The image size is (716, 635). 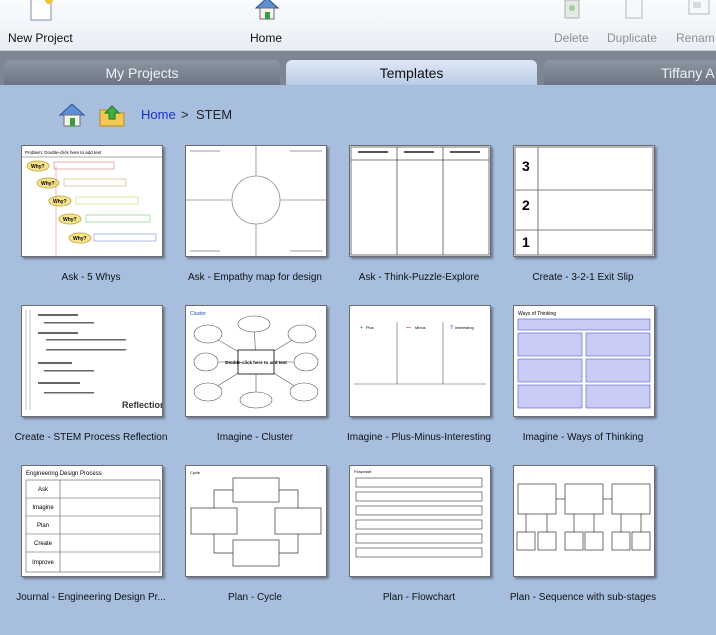 What do you see at coordinates (198, 314) in the screenshot?
I see `svg-text: Cluster` at bounding box center [198, 314].